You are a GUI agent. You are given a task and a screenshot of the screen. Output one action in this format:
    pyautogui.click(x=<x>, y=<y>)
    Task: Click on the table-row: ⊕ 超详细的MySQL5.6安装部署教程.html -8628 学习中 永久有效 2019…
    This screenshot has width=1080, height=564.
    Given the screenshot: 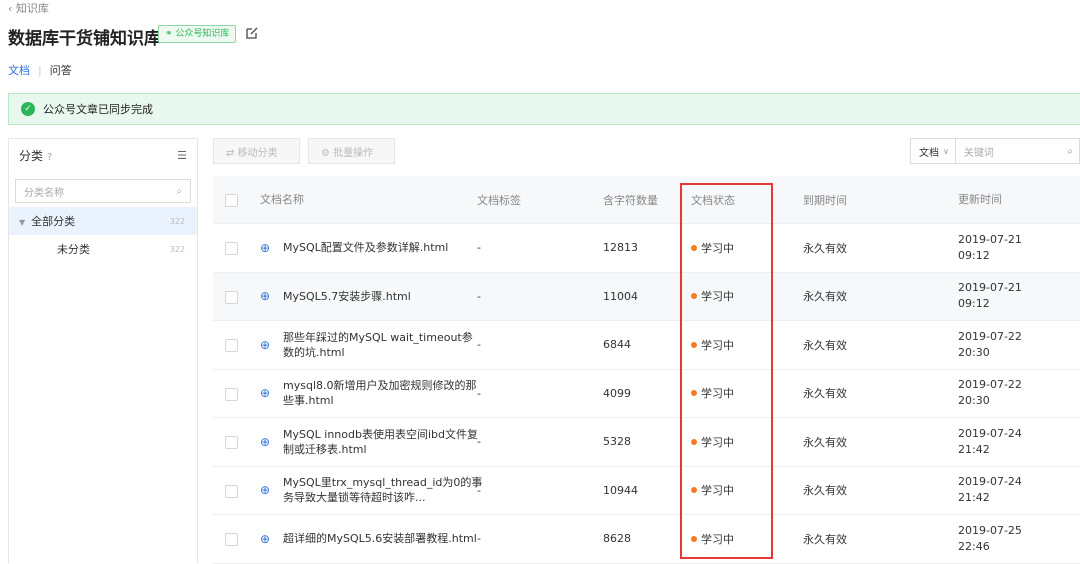 What is the action you would take?
    pyautogui.click(x=646, y=539)
    